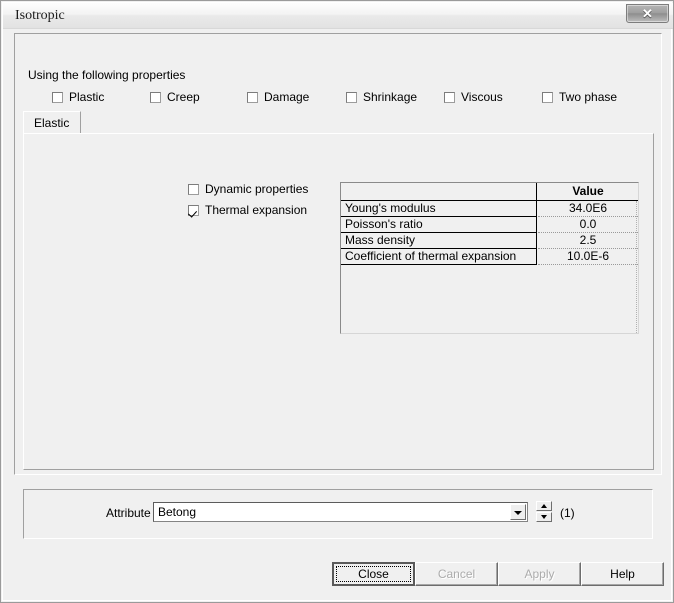  I want to click on property-value-cell: 10.0E-6, so click(588, 257).